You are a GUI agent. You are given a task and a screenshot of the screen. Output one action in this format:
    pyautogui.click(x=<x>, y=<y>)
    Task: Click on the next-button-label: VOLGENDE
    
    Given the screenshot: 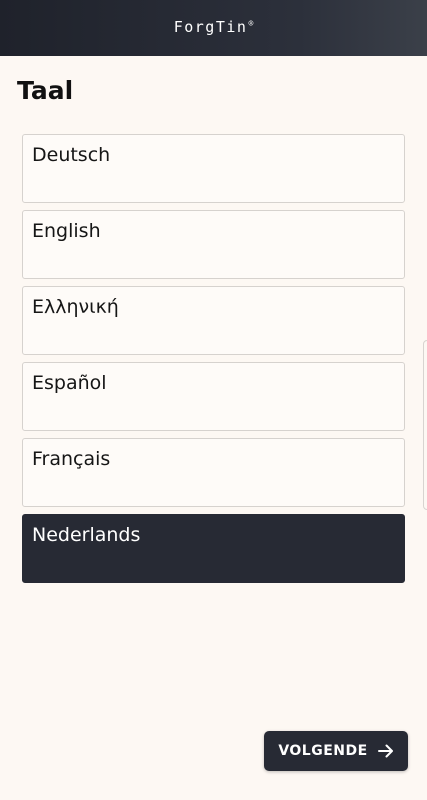 What is the action you would take?
    pyautogui.click(x=323, y=751)
    